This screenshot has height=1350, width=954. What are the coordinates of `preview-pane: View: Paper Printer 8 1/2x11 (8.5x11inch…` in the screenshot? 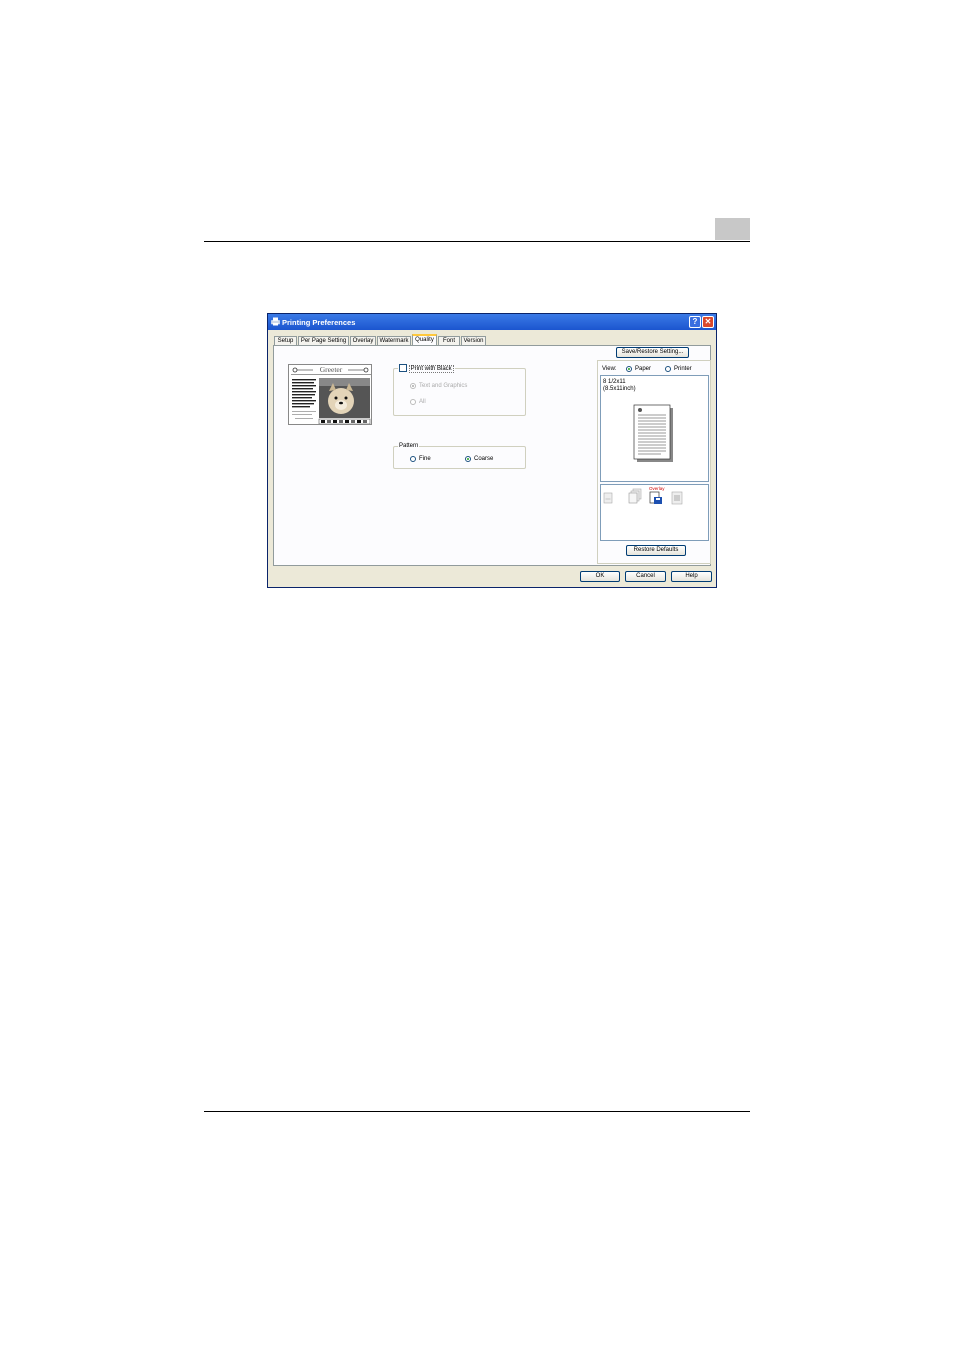 It's located at (654, 462).